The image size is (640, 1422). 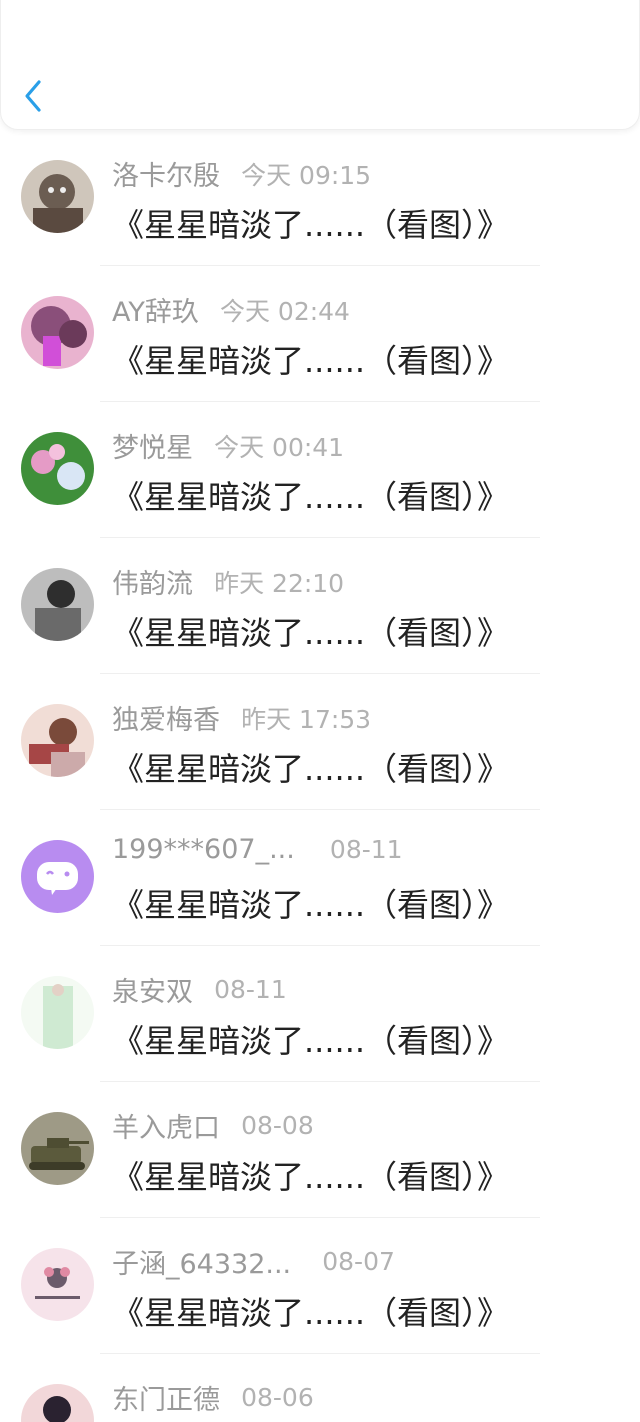 I want to click on back-button, so click(x=35, y=96).